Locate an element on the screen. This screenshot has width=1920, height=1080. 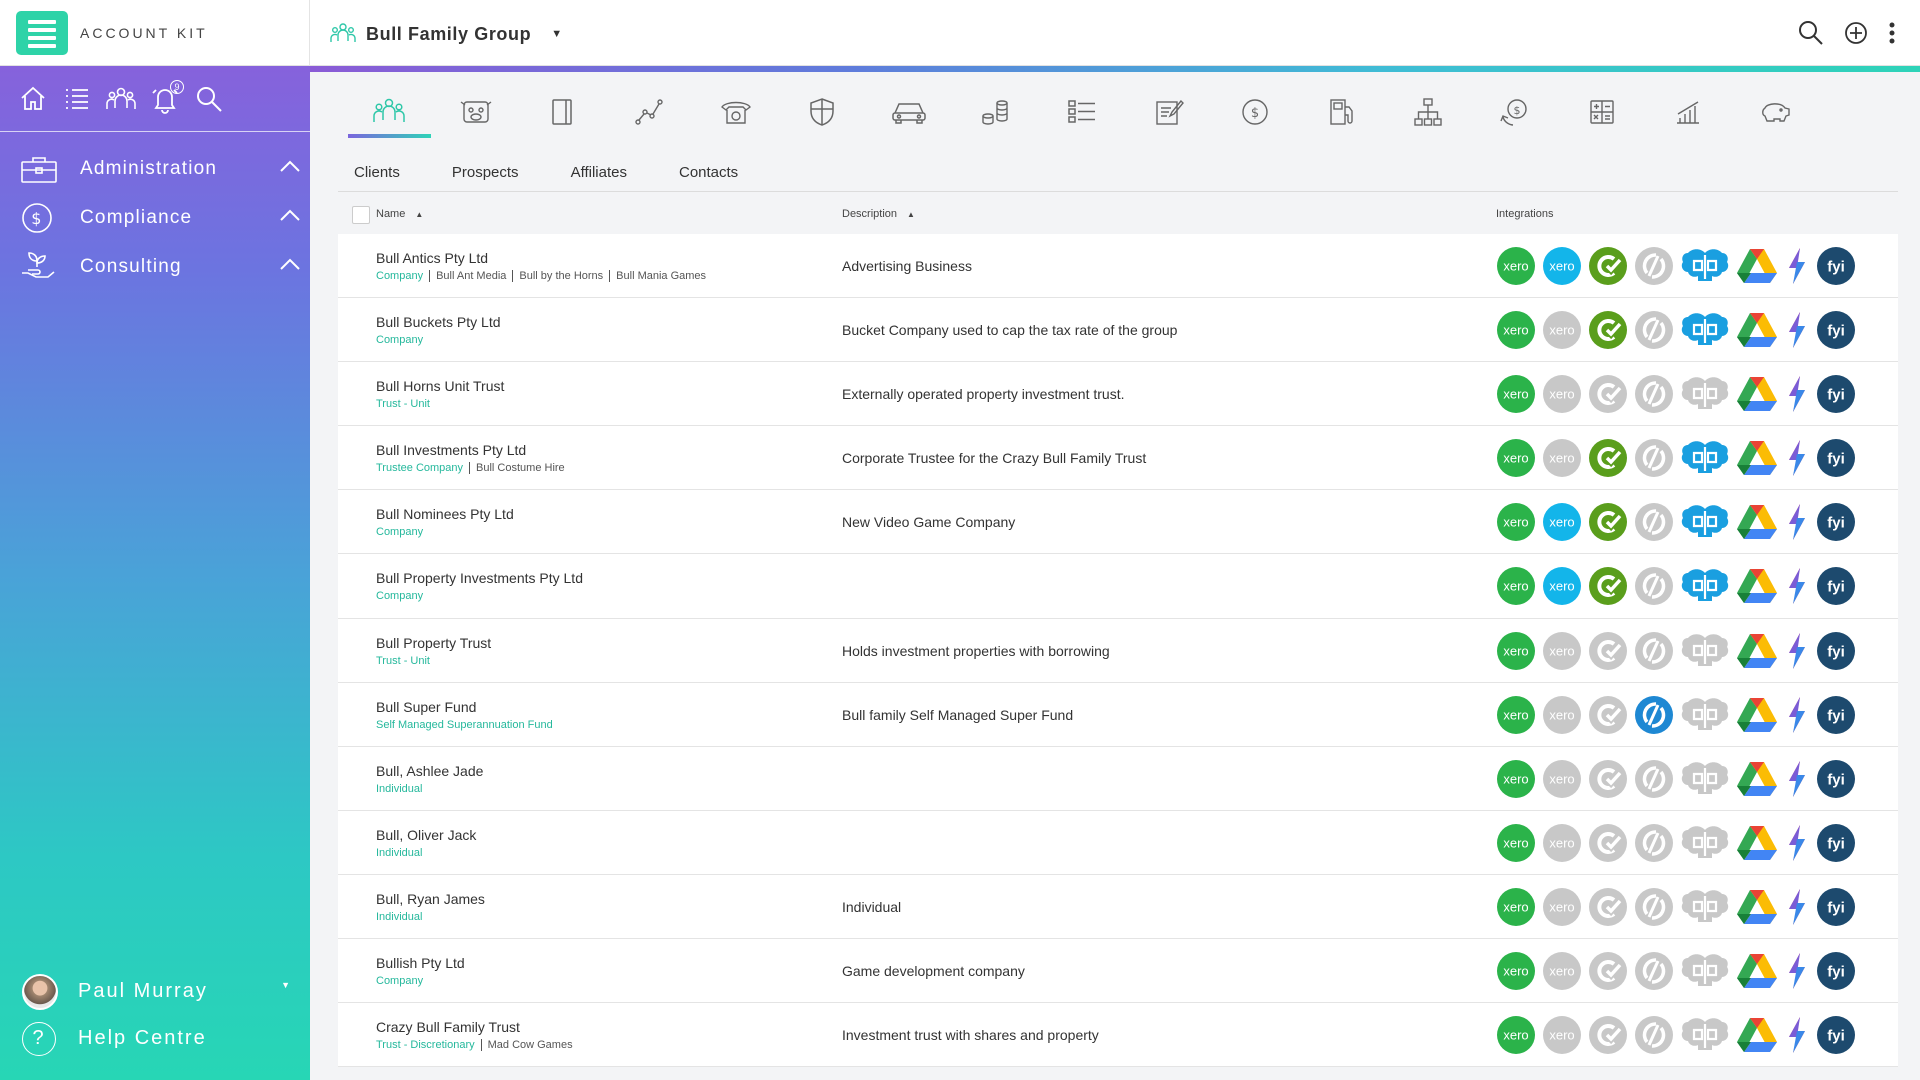
help-centre-link: ? Help Centre is located at coordinates (155, 1038).